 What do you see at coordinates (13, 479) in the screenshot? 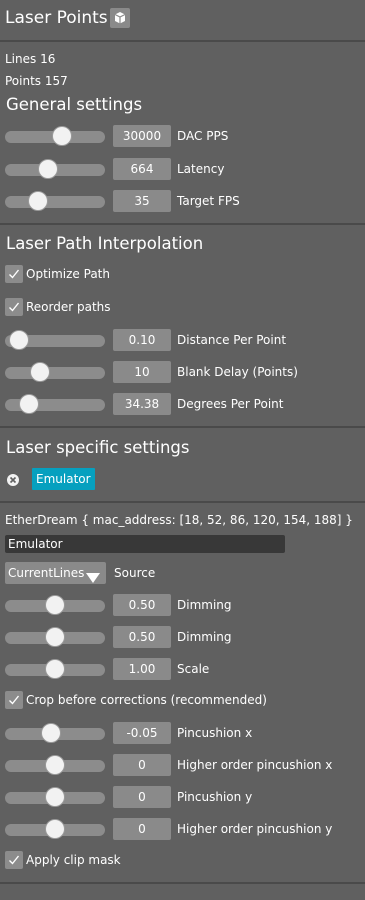
I see `close-icon` at bounding box center [13, 479].